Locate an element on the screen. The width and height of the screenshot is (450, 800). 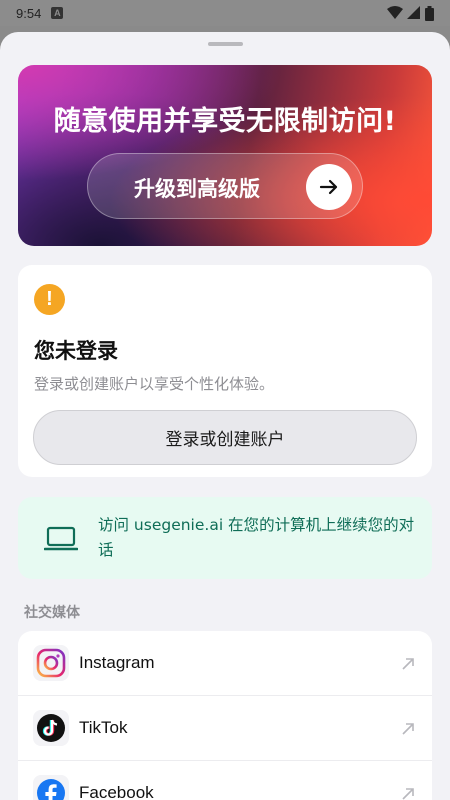
arrow-right-icon is located at coordinates (329, 187).